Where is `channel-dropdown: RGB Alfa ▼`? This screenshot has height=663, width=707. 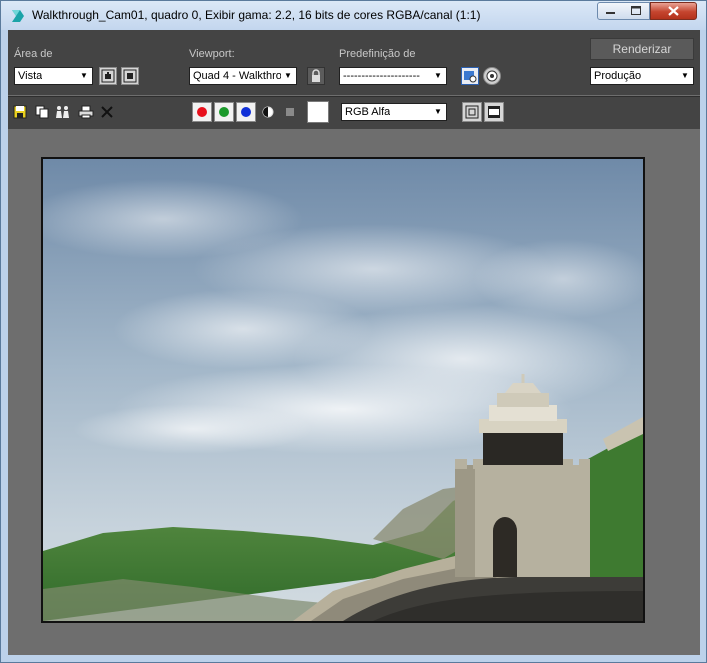
channel-dropdown: RGB Alfa ▼ is located at coordinates (394, 112).